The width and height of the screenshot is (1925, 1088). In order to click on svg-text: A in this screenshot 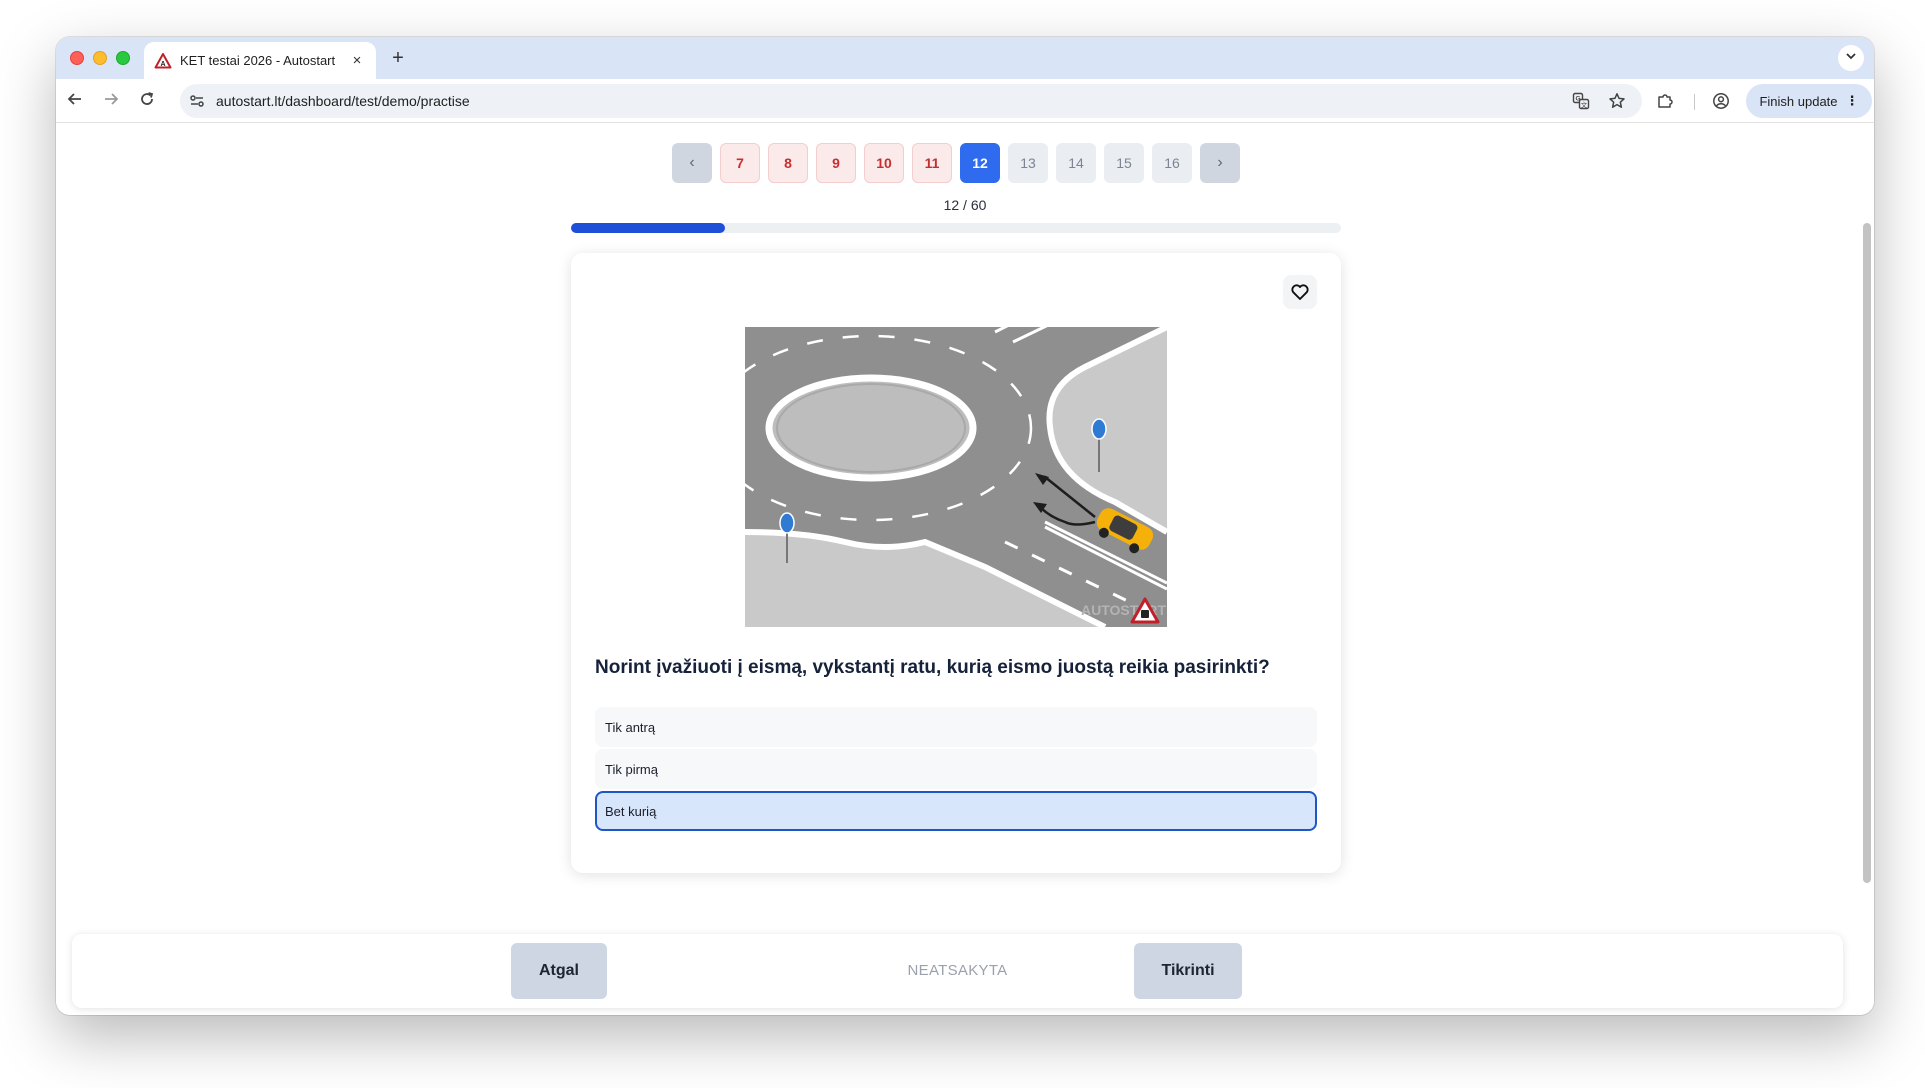, I will do `click(162, 64)`.